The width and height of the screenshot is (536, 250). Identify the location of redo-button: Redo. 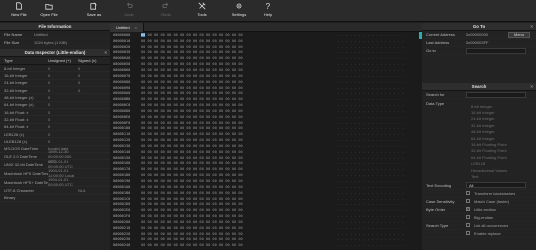
(166, 11).